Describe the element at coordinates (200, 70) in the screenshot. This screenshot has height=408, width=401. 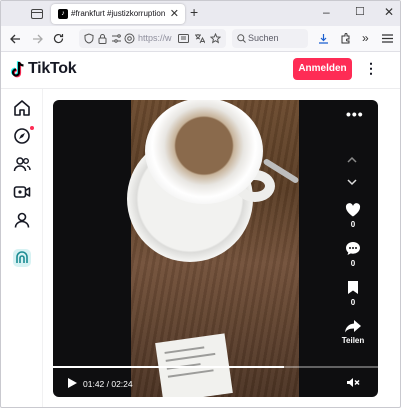
I see `tiktok-header: TikTok Anmelden ⋮` at that location.